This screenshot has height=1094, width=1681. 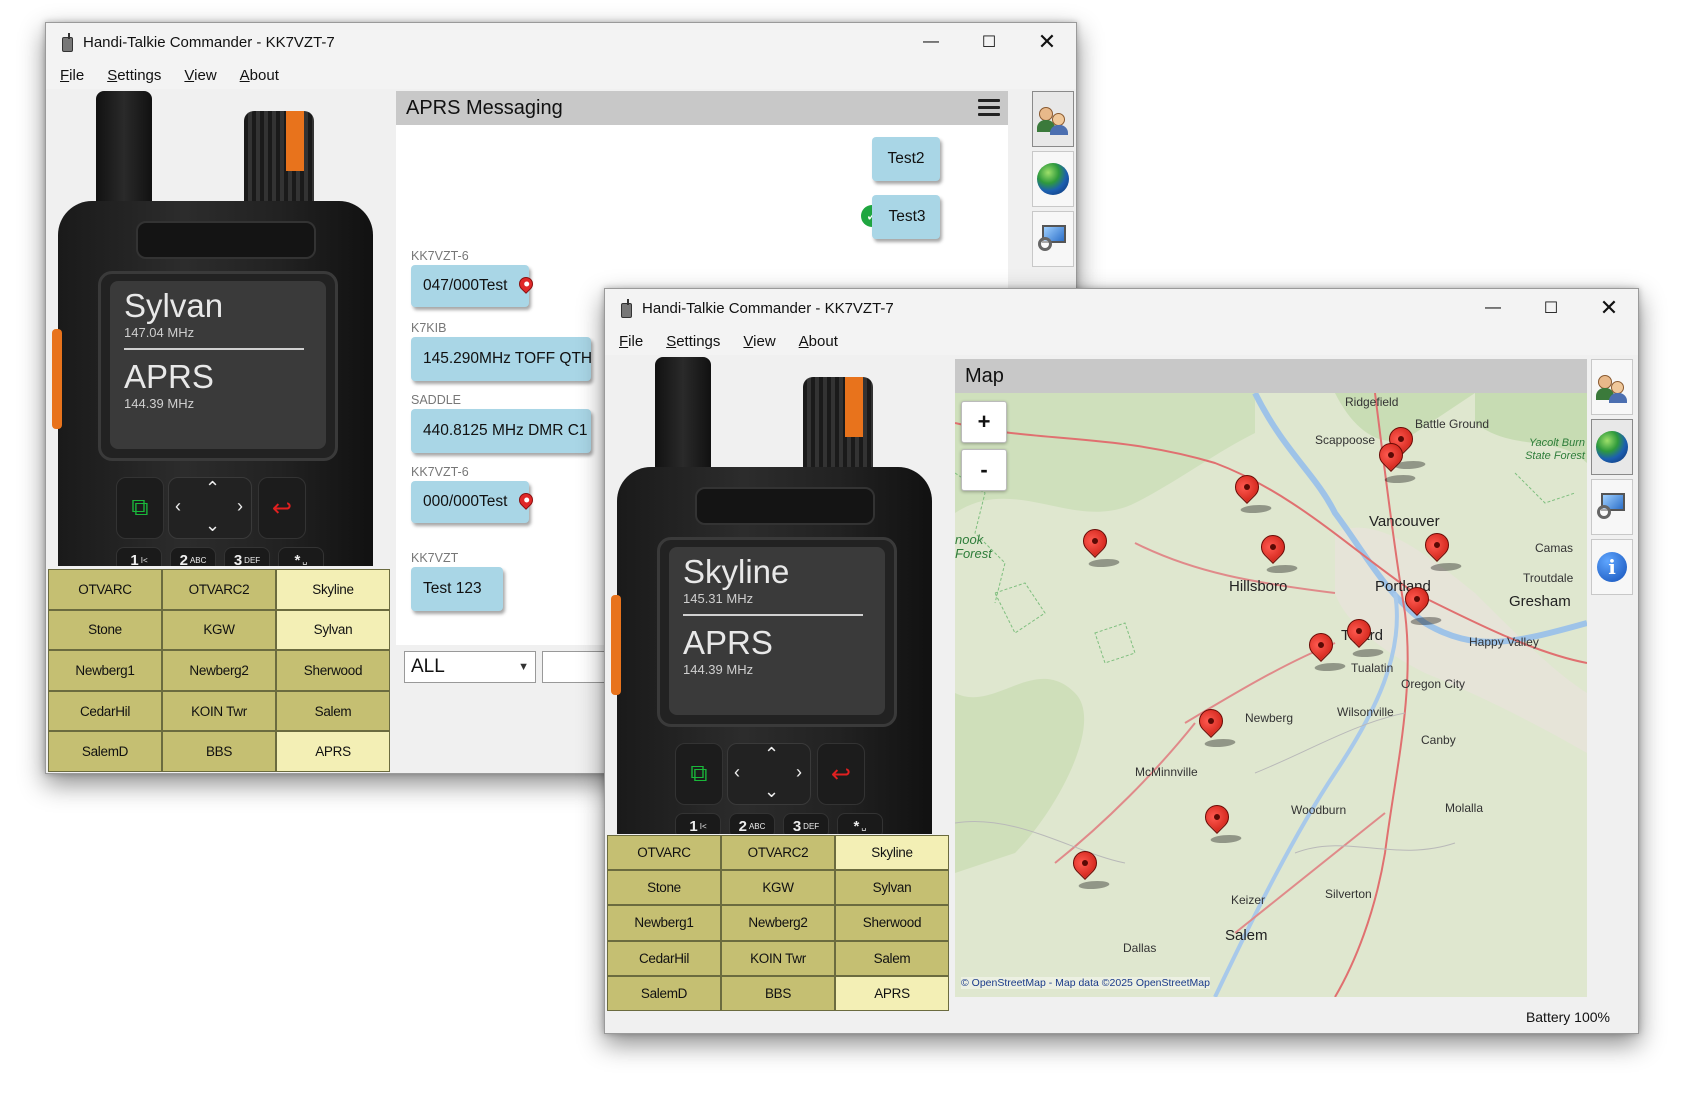 I want to click on app-icon, so click(x=626, y=308).